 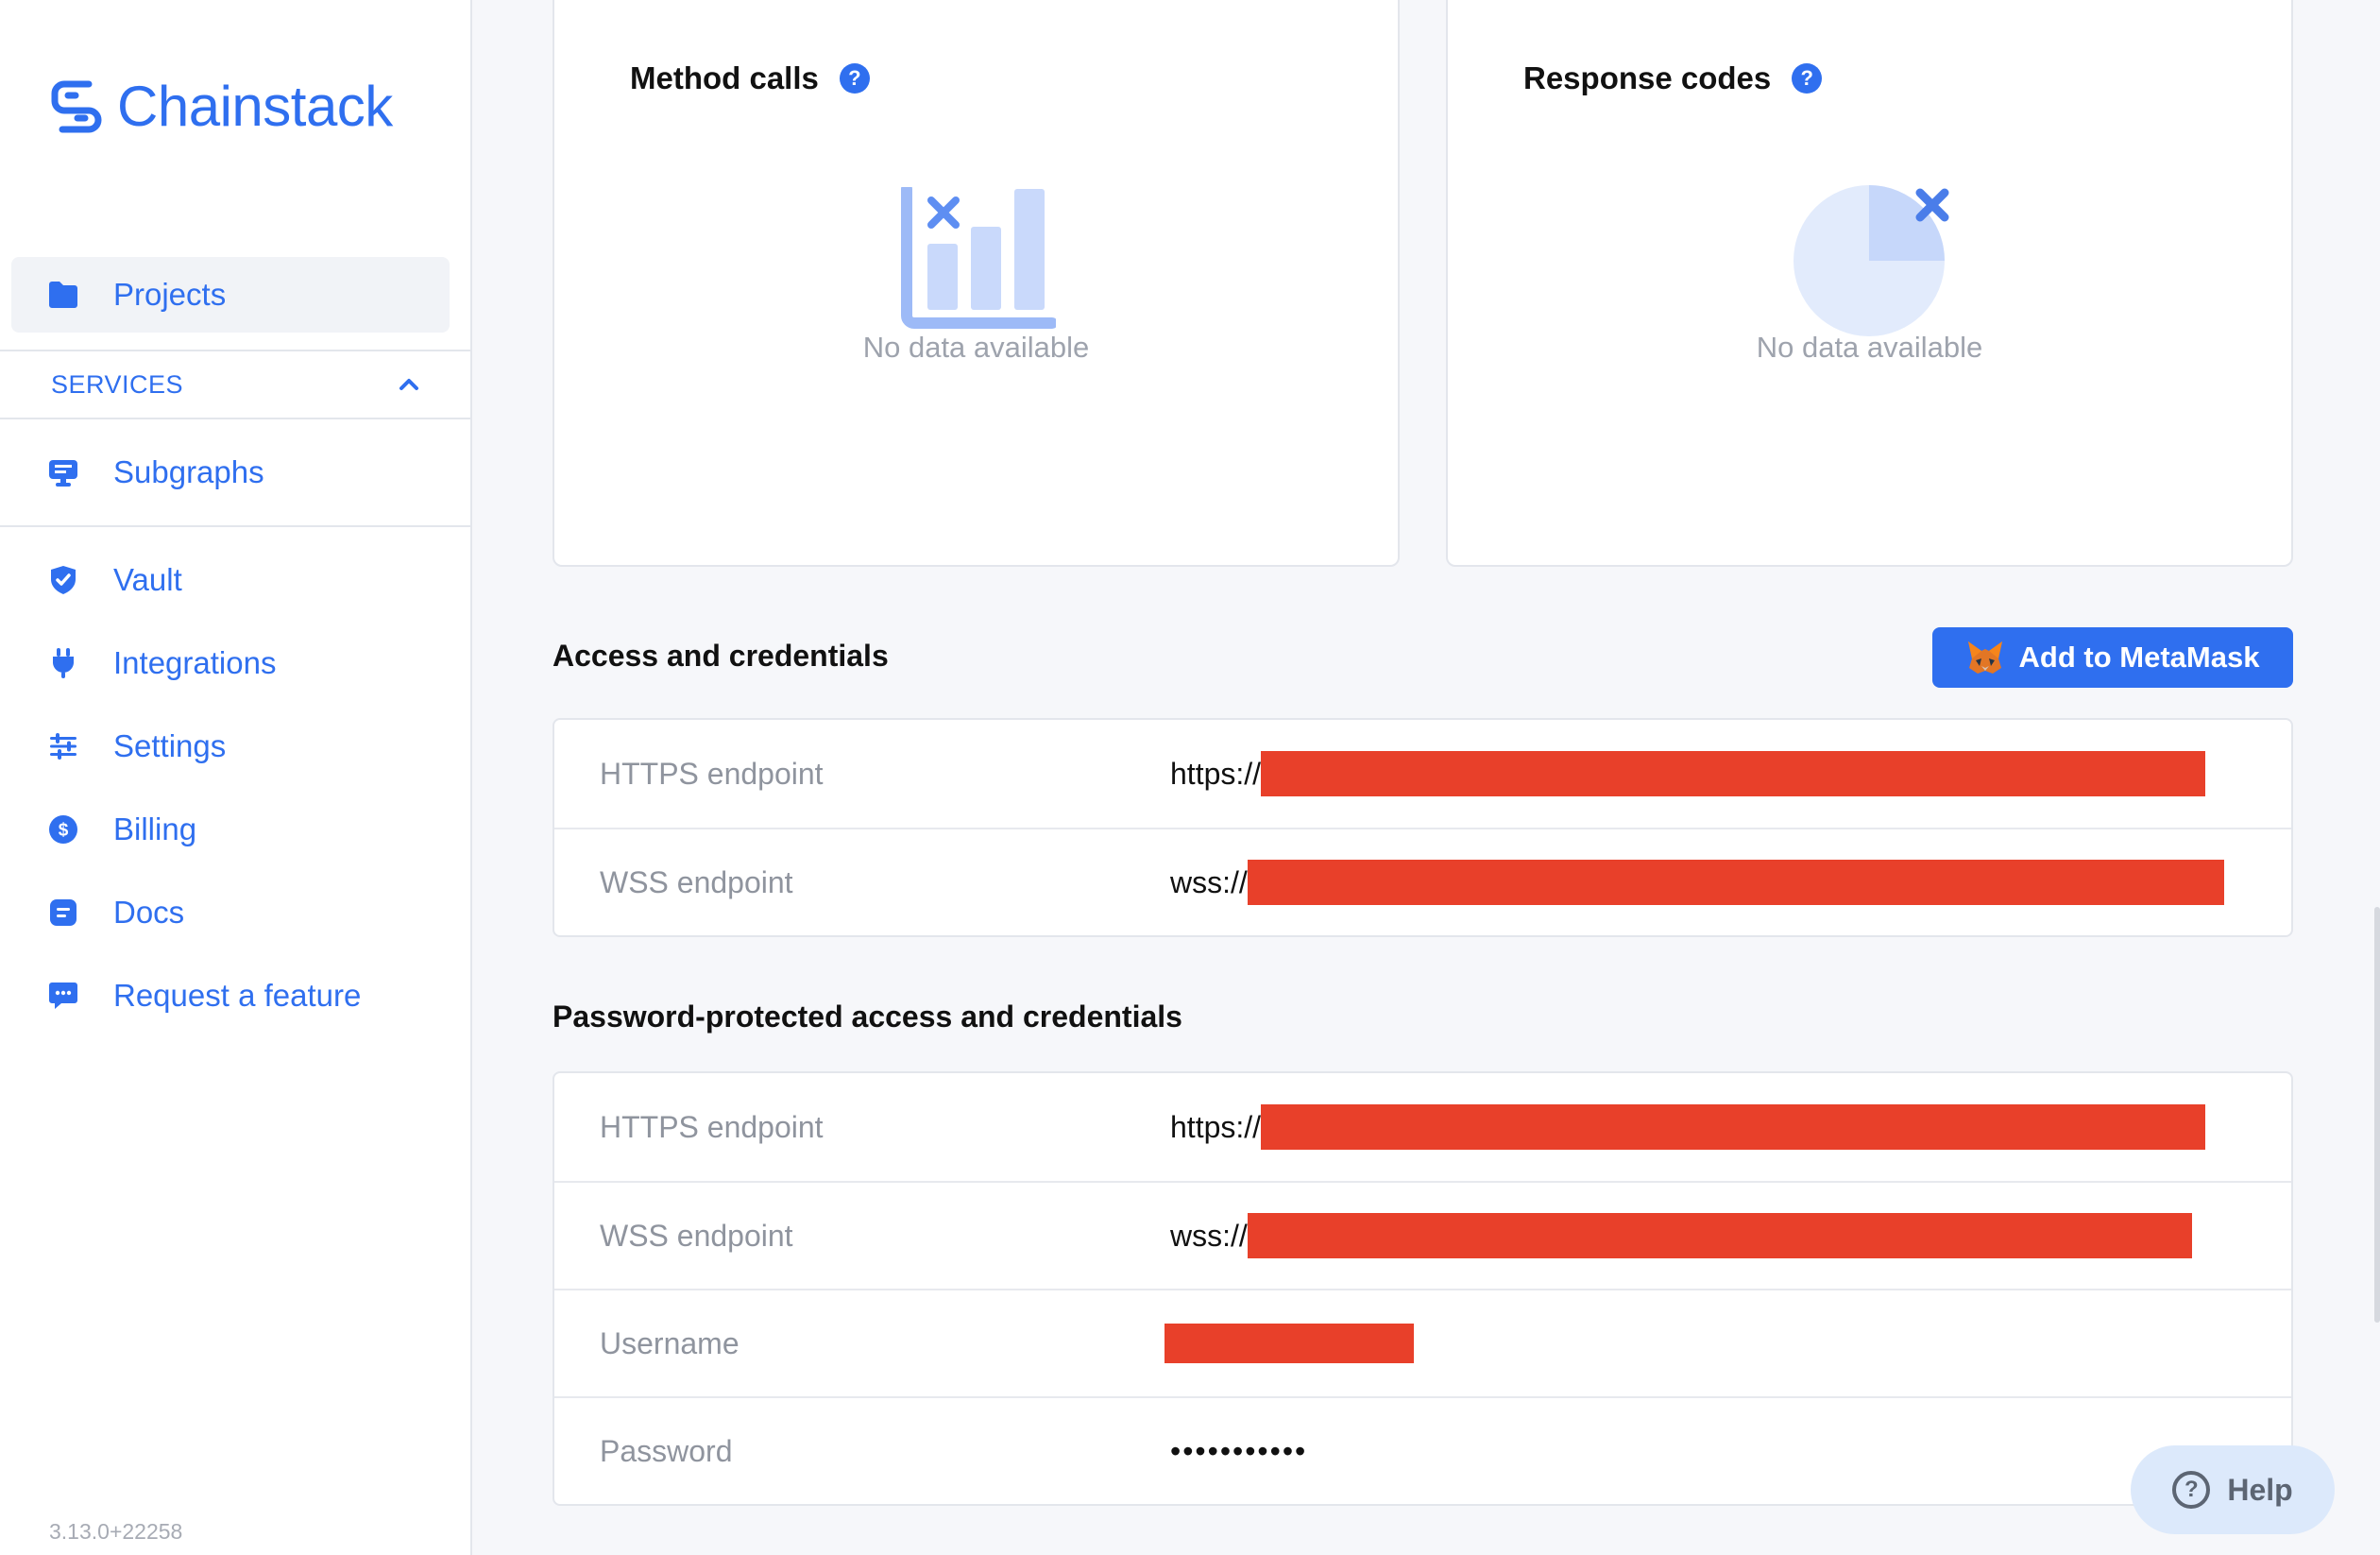 I want to click on help-button: ? Help, so click(x=2233, y=1489).